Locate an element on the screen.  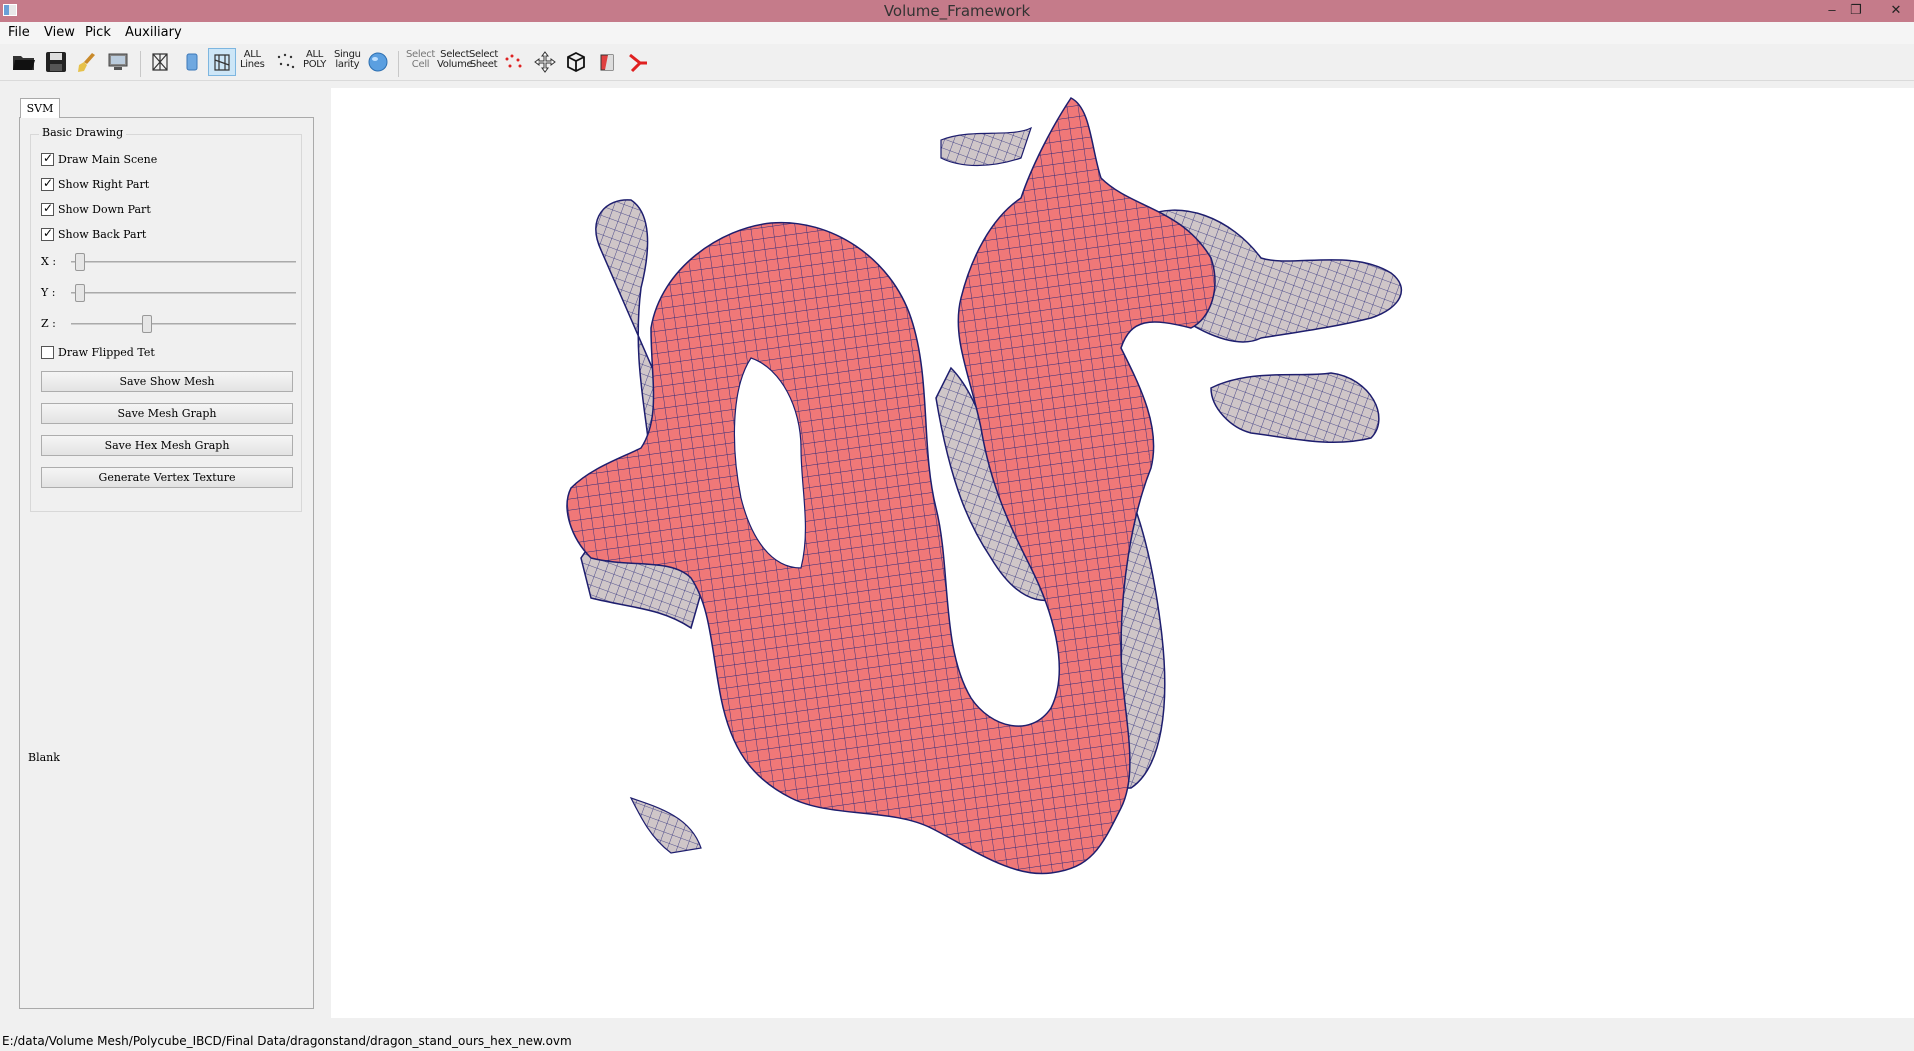
y-slider-row: Y : is located at coordinates (171, 293).